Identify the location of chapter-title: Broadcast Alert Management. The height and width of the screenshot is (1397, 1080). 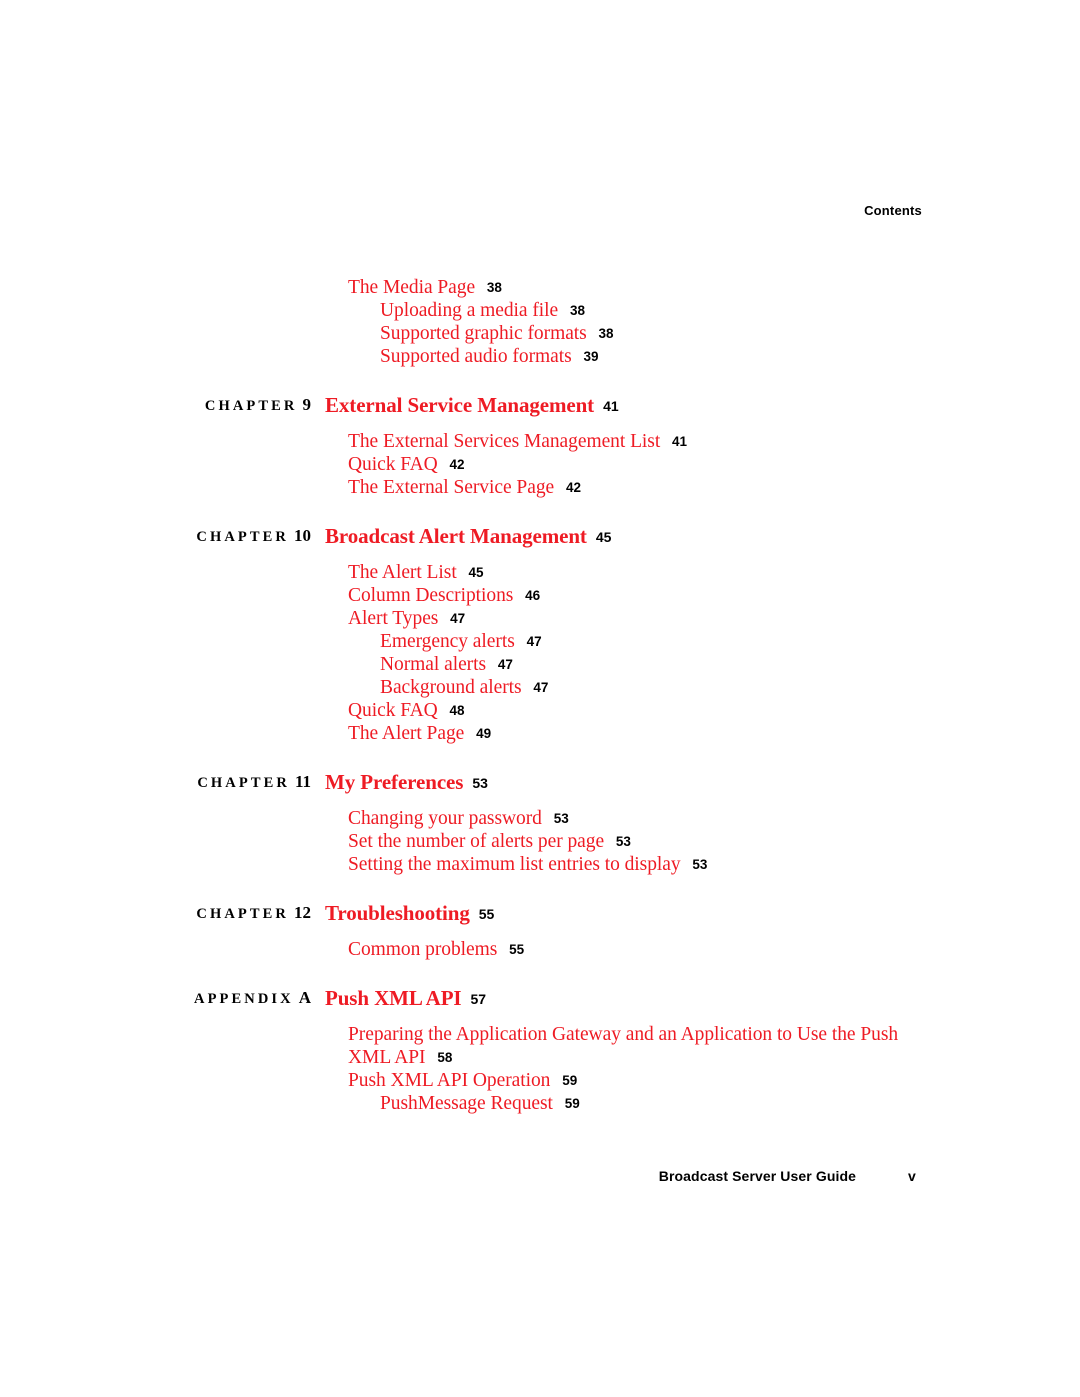
(456, 536).